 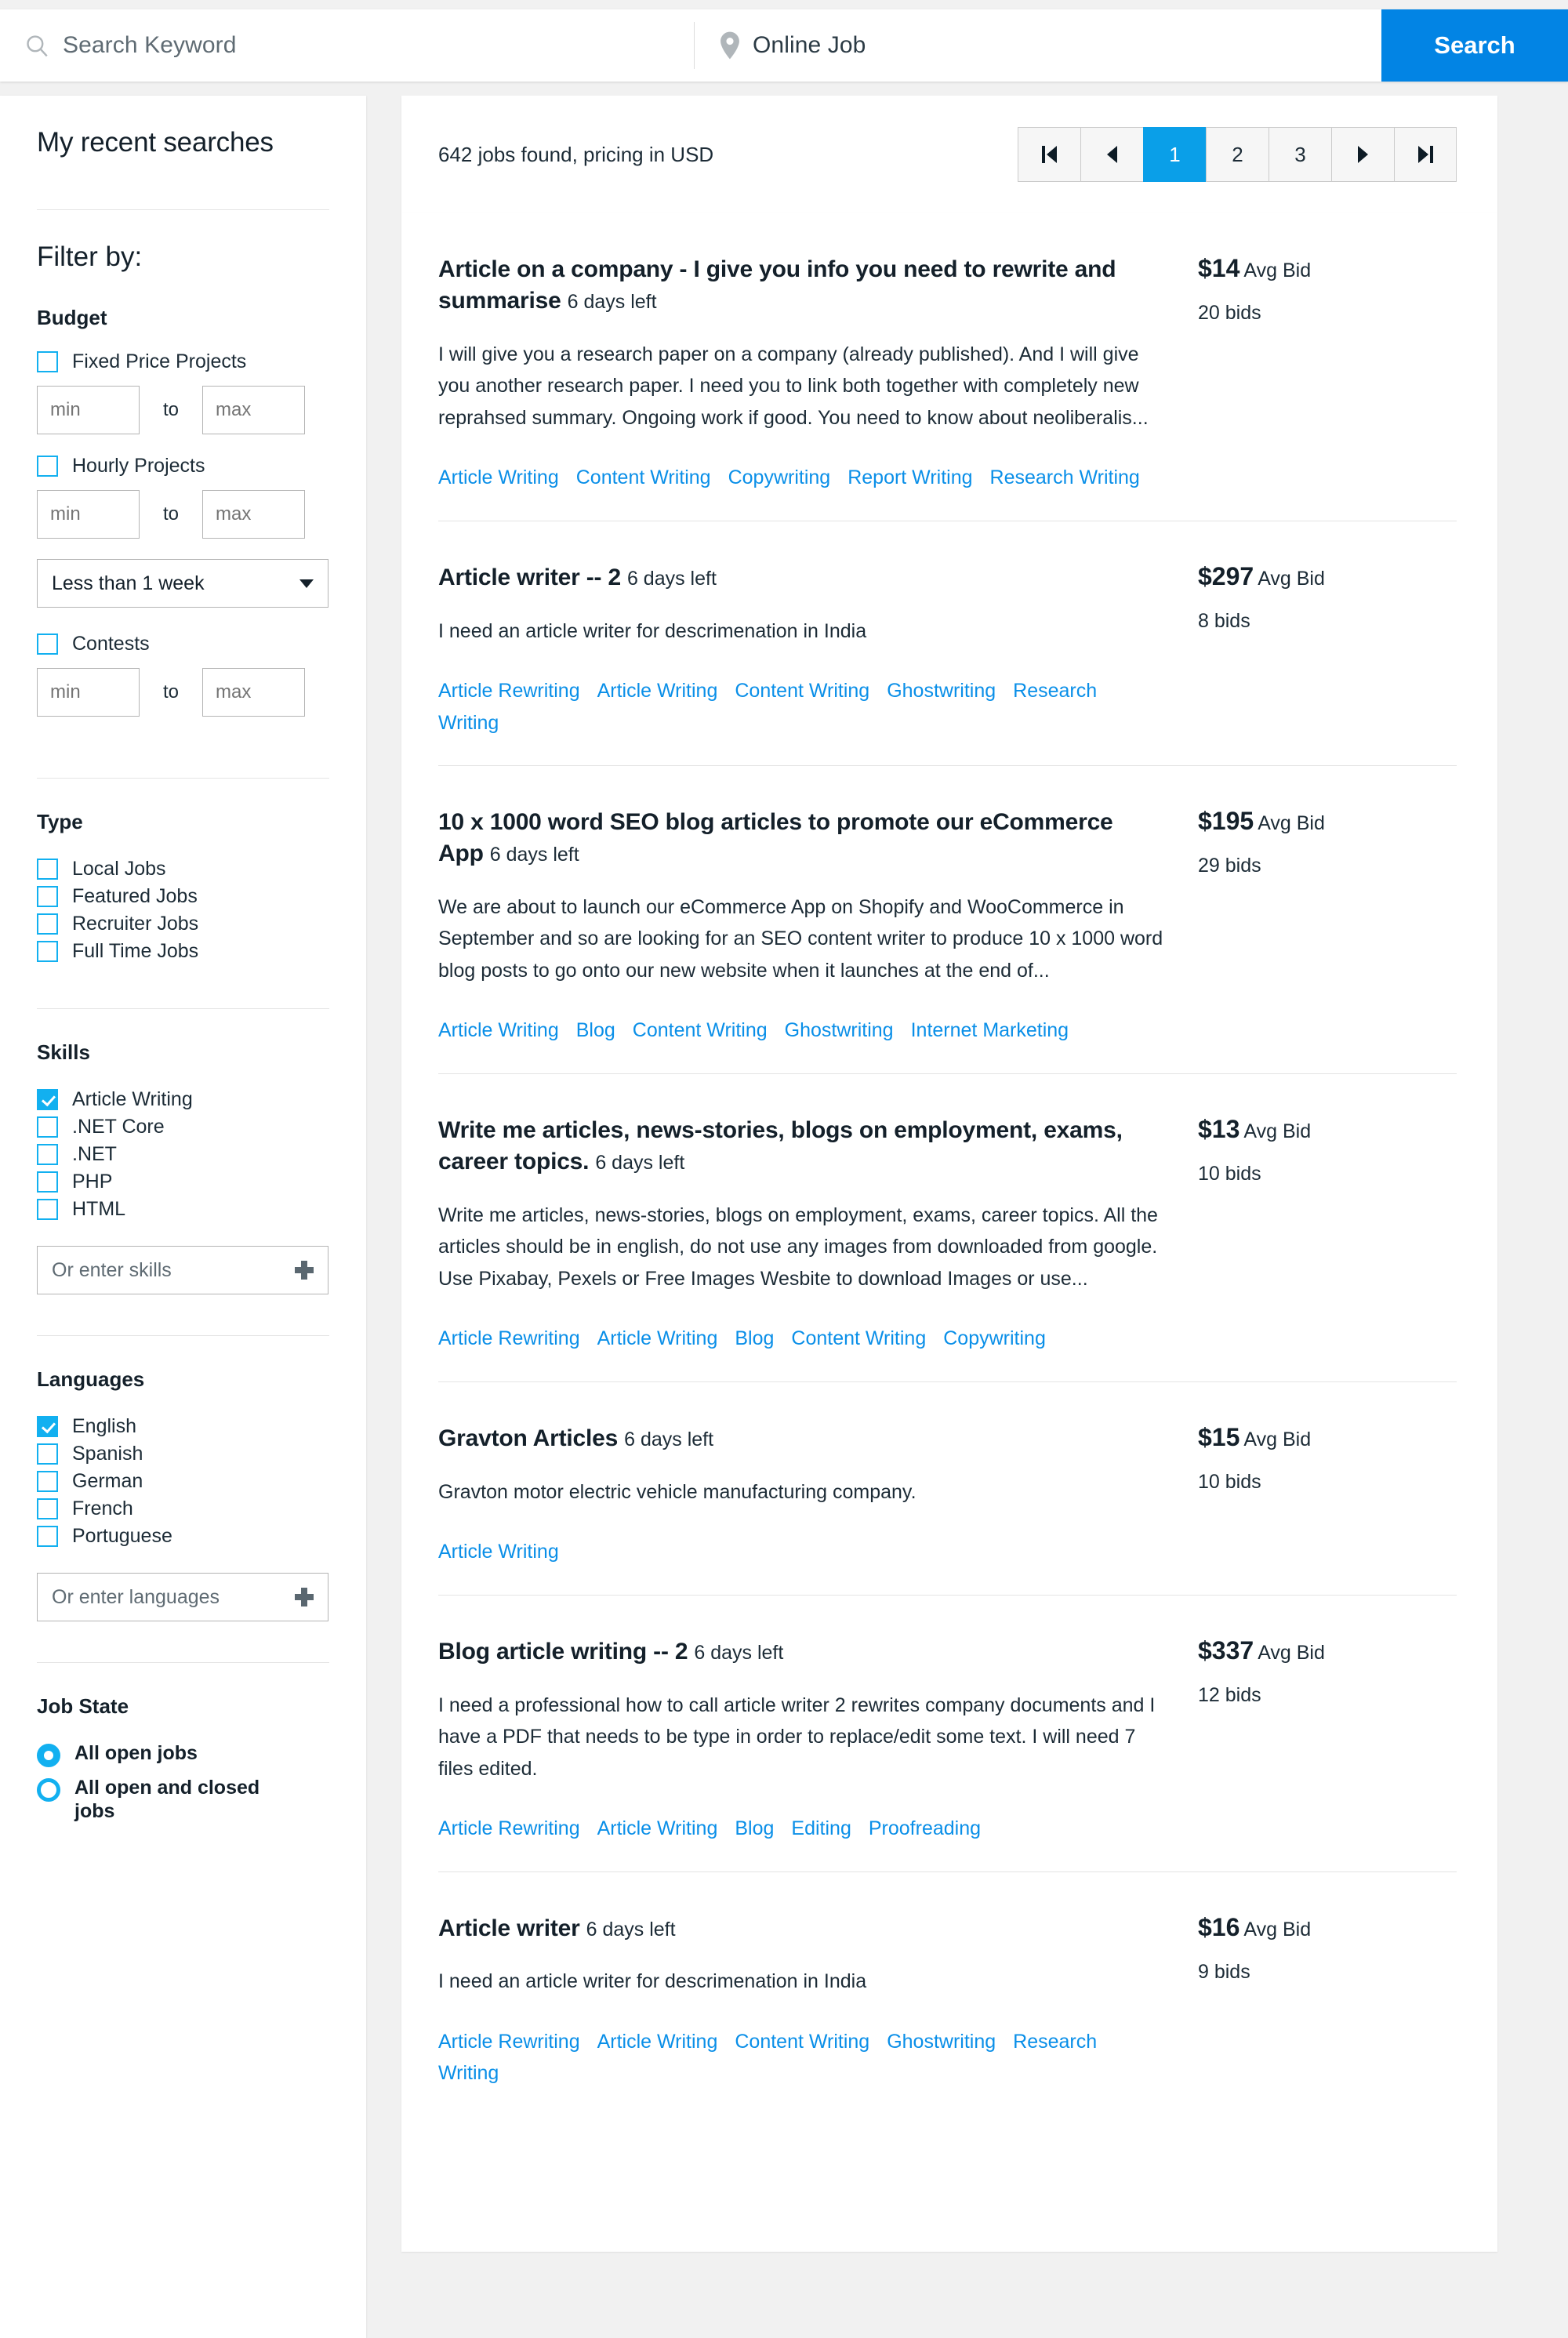 I want to click on pagination-page-1: 1, so click(x=1174, y=154).